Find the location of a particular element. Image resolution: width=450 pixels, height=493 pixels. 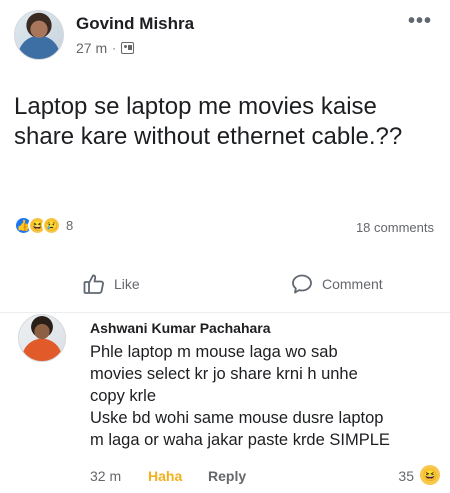

commenter-name: Ashwani Kumar Pachahara is located at coordinates (180, 328).